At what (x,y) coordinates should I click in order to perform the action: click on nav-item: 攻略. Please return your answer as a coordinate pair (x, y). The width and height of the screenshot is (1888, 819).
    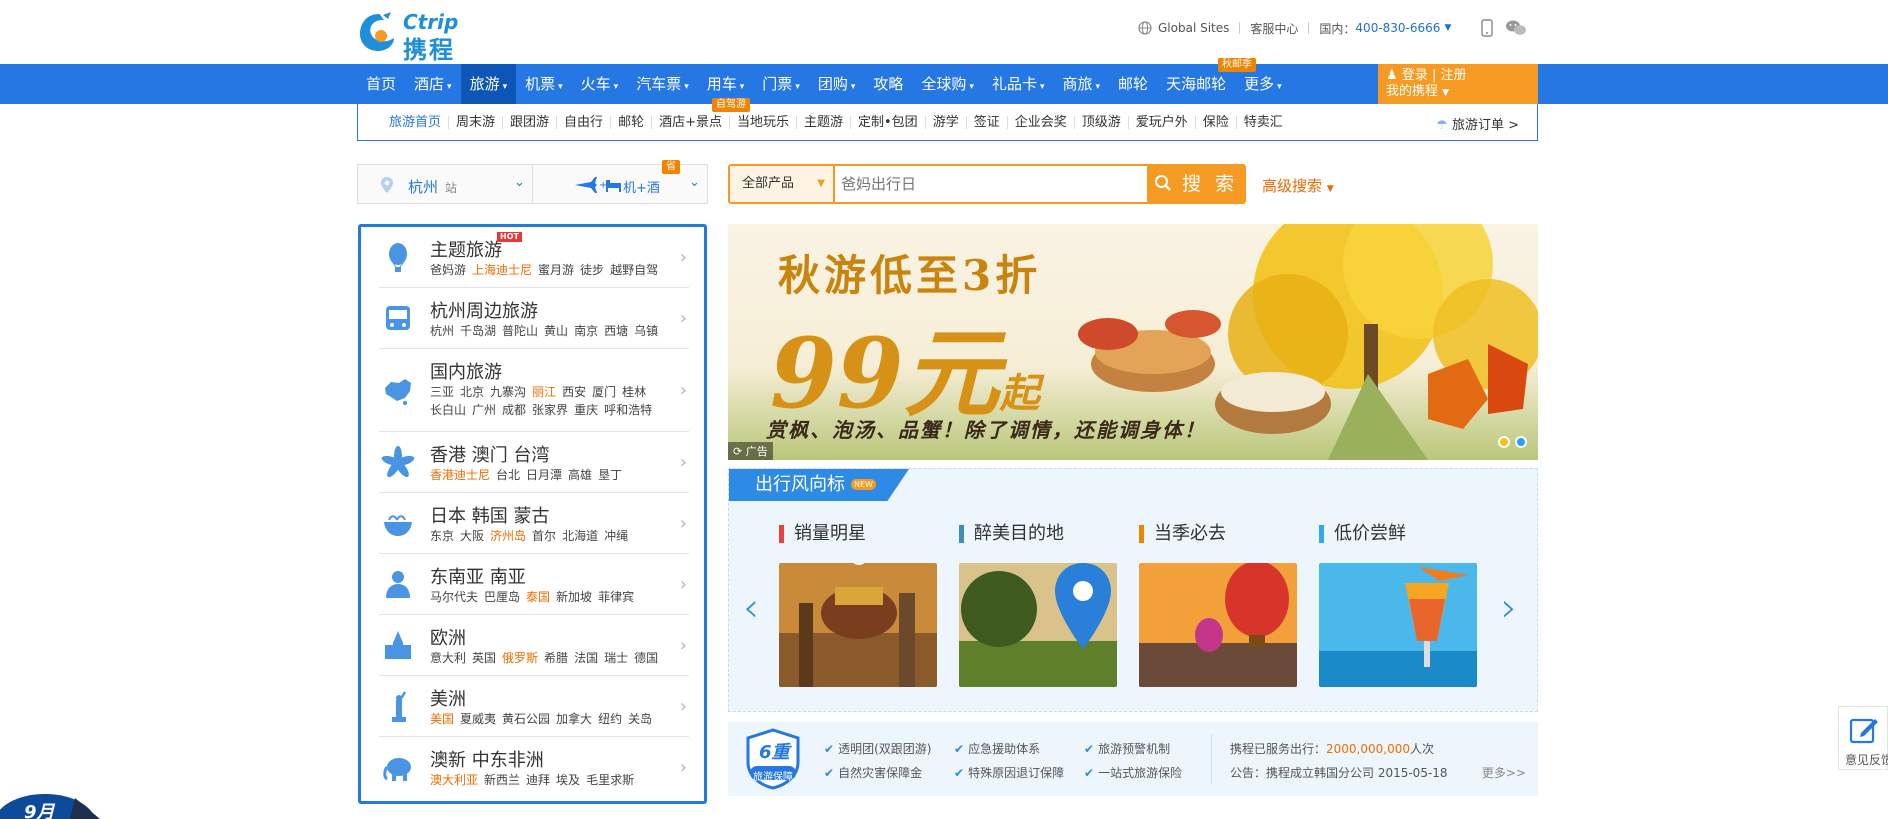
    Looking at the image, I should click on (888, 84).